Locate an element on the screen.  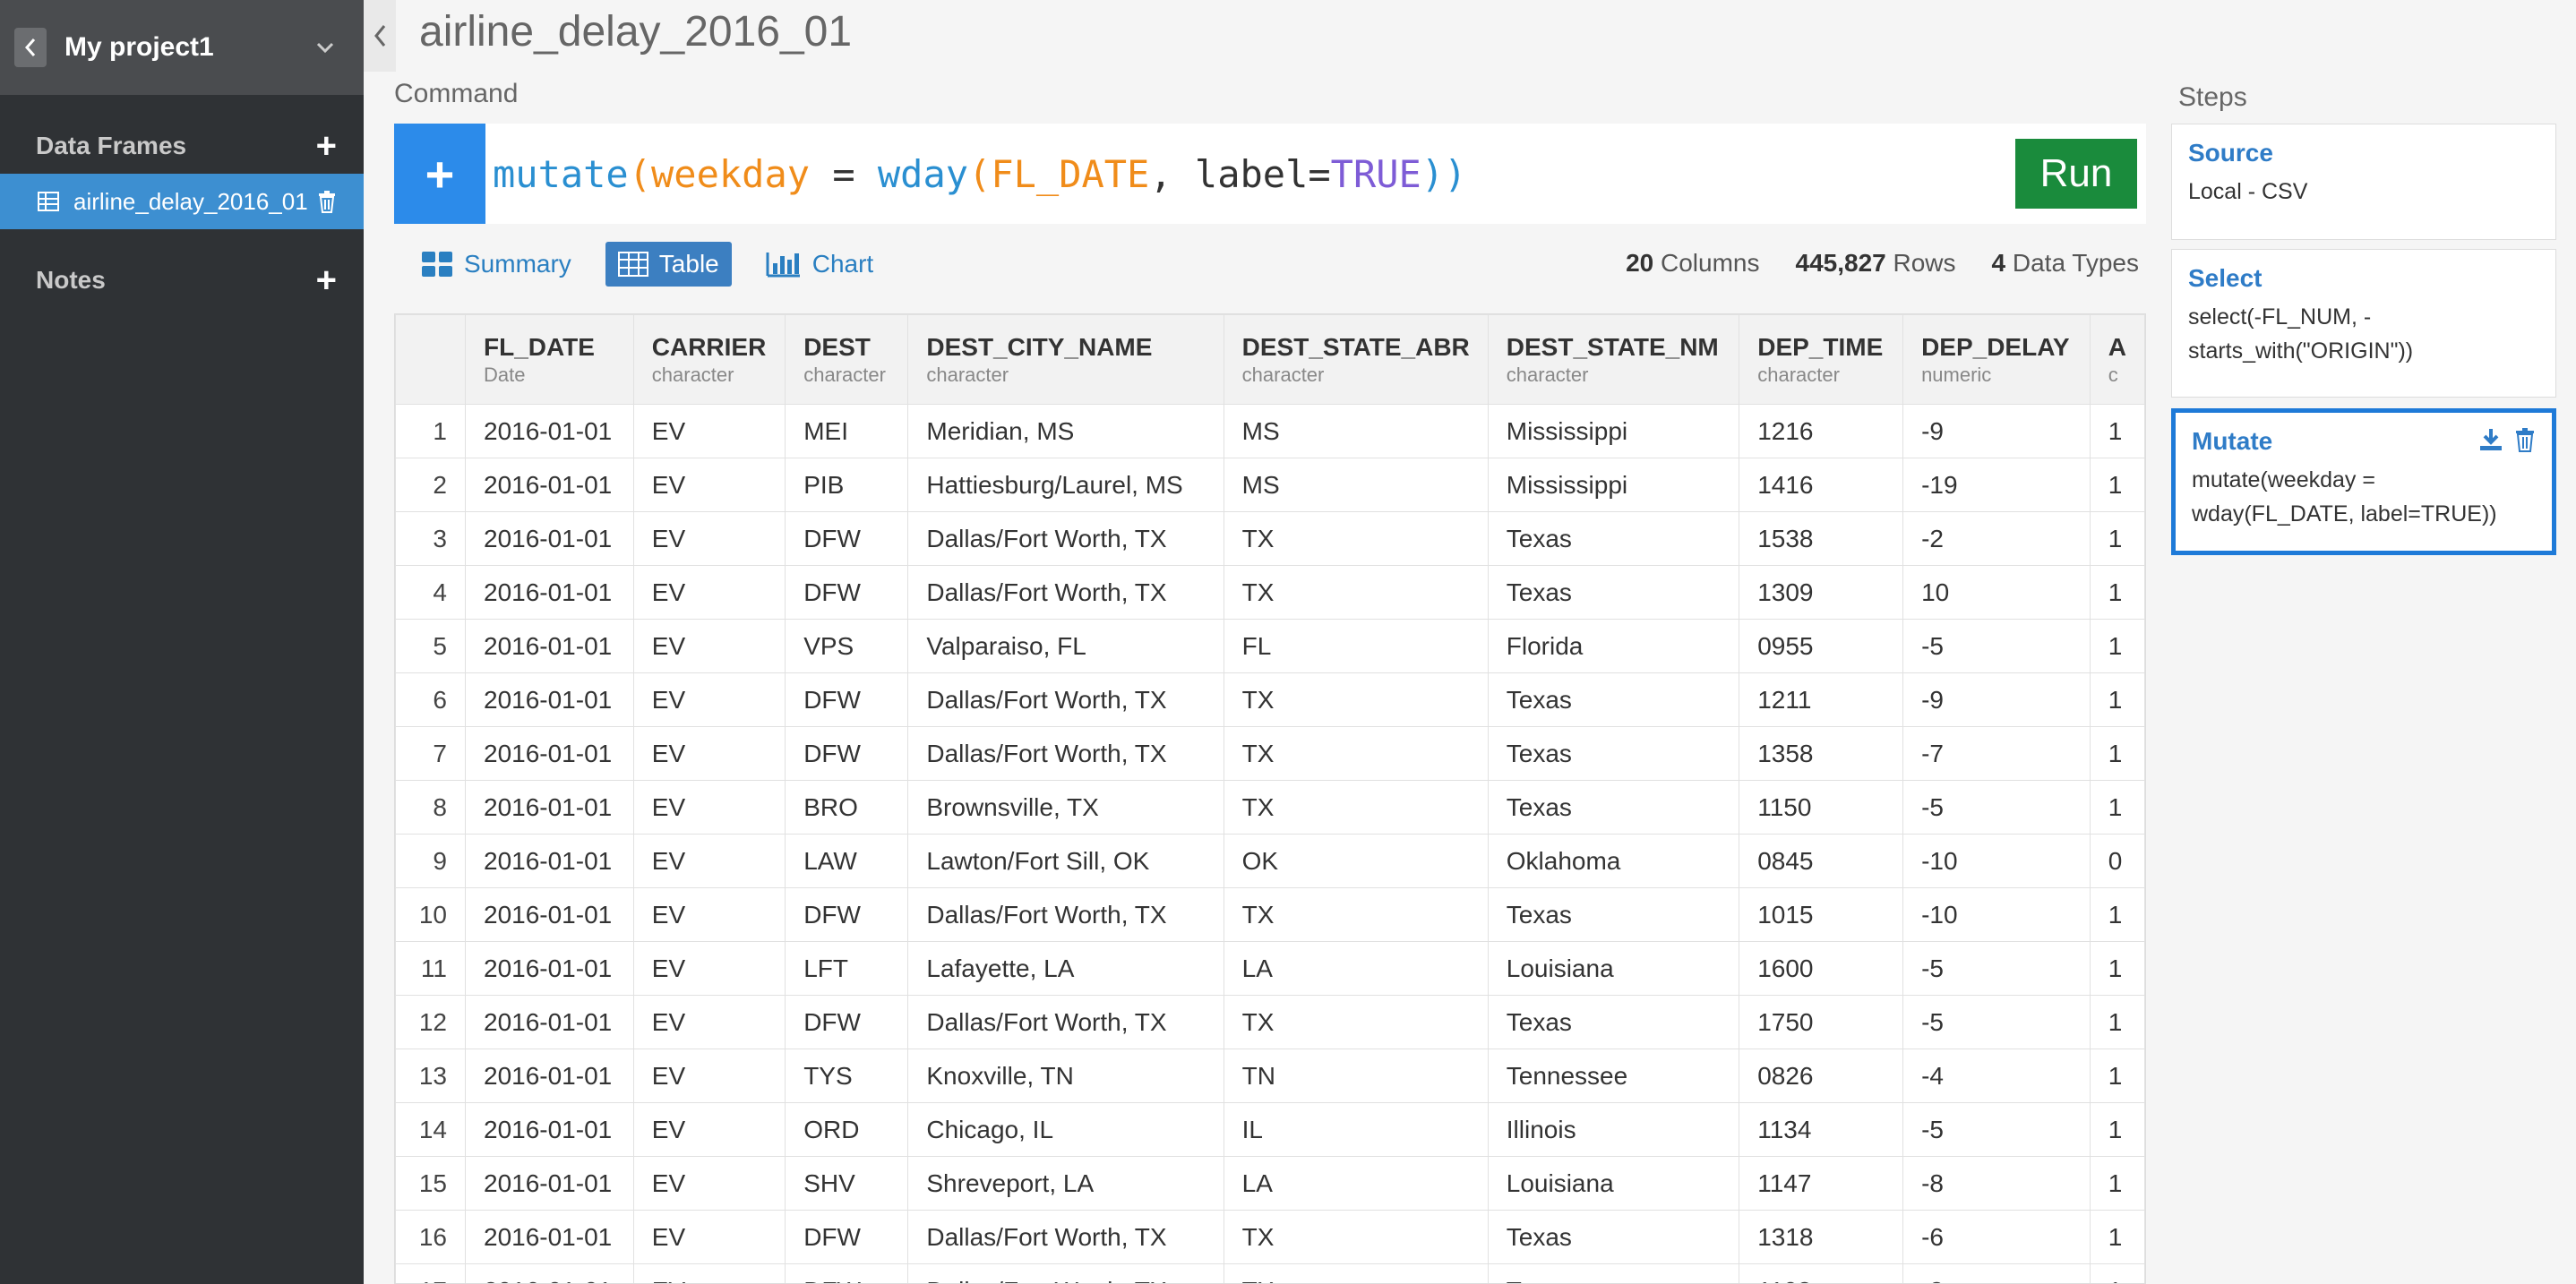
step-title: Source is located at coordinates (2230, 153).